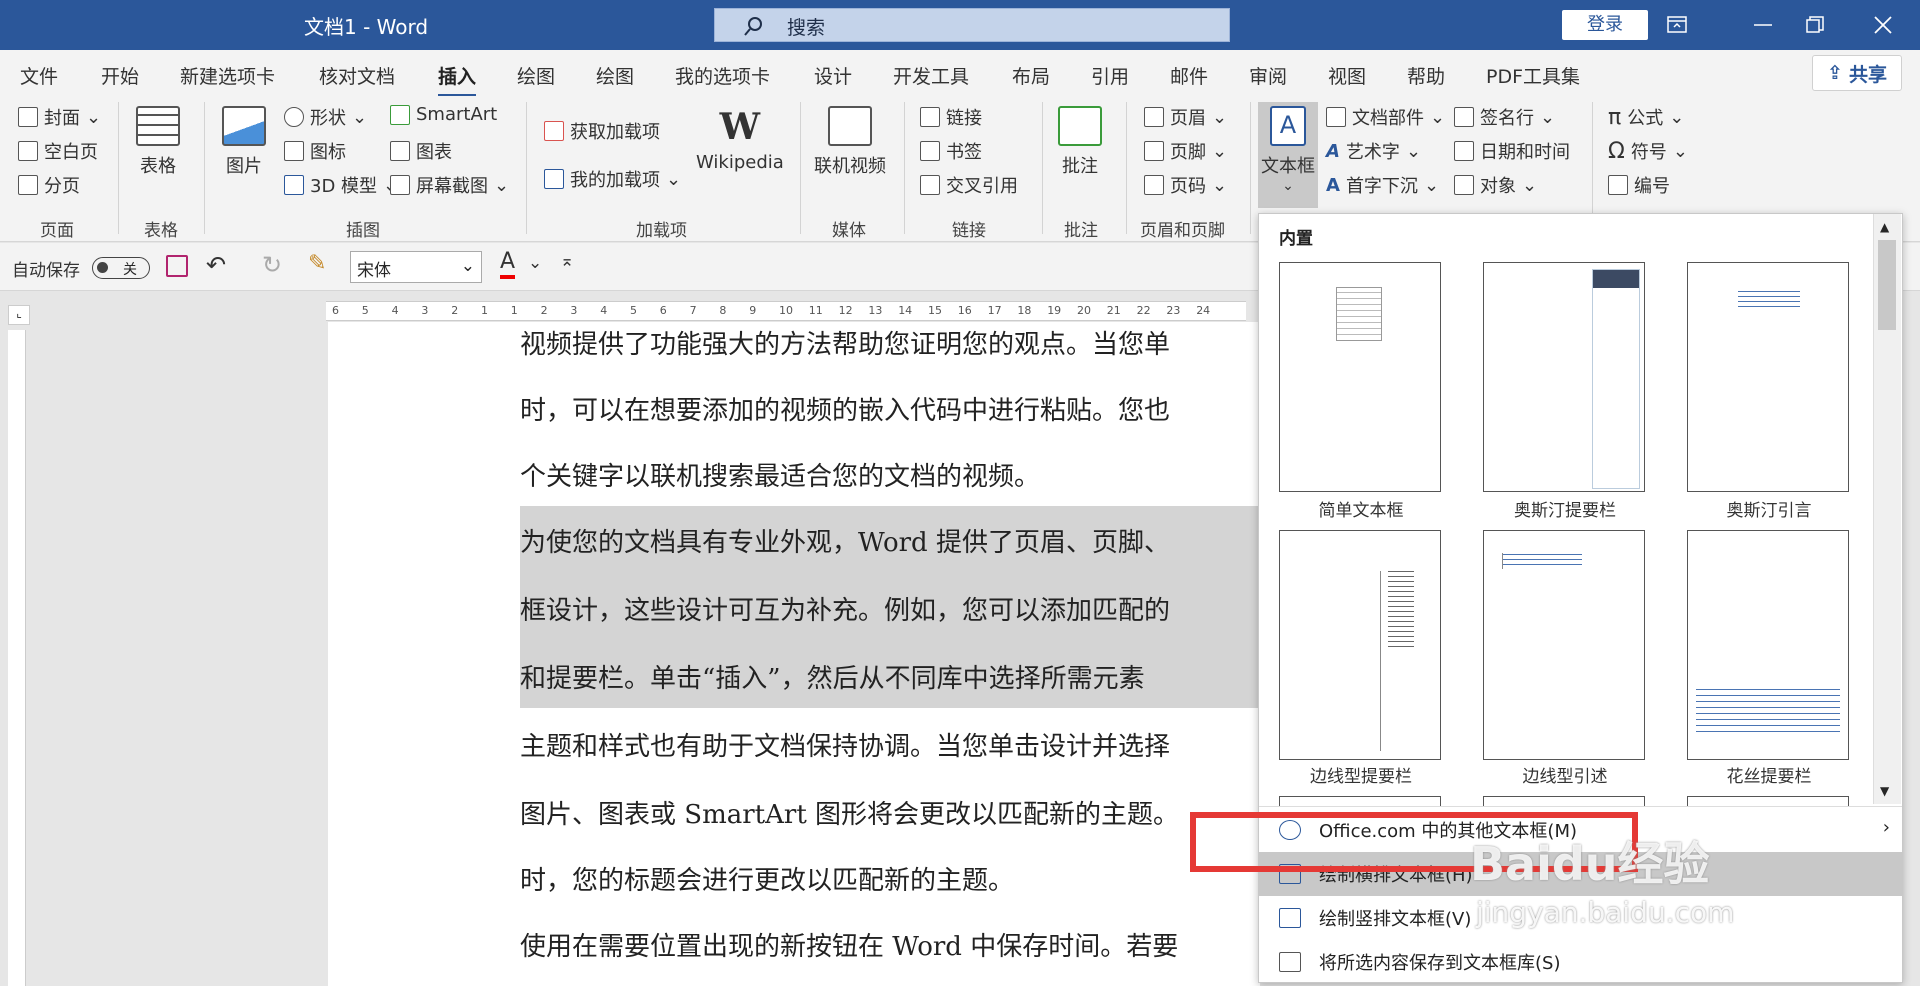 This screenshot has height=986, width=1920. Describe the element at coordinates (121, 268) in the screenshot. I see `autosave-toggle: 关` at that location.